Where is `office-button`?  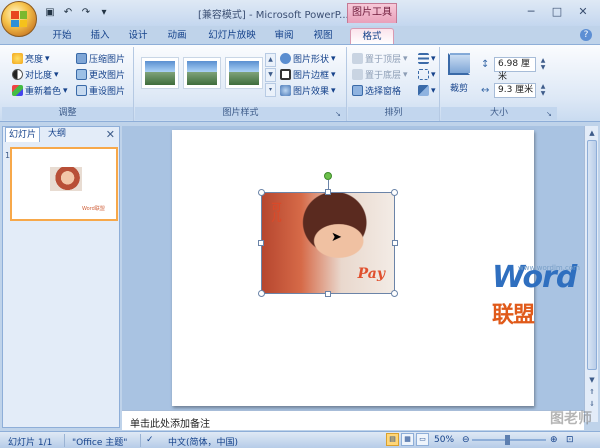 office-button is located at coordinates (19, 19).